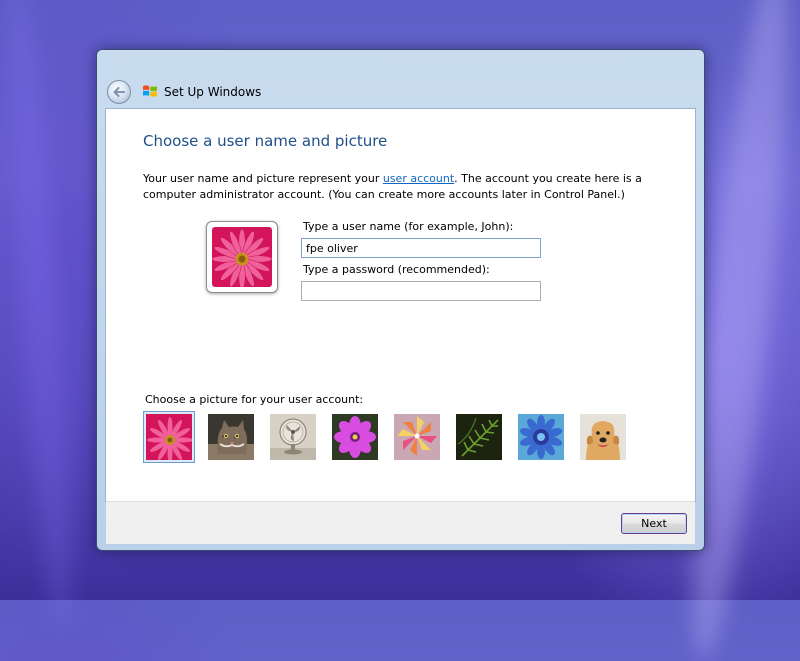 The height and width of the screenshot is (661, 800). Describe the element at coordinates (654, 523) in the screenshot. I see `next-button: Next` at that location.